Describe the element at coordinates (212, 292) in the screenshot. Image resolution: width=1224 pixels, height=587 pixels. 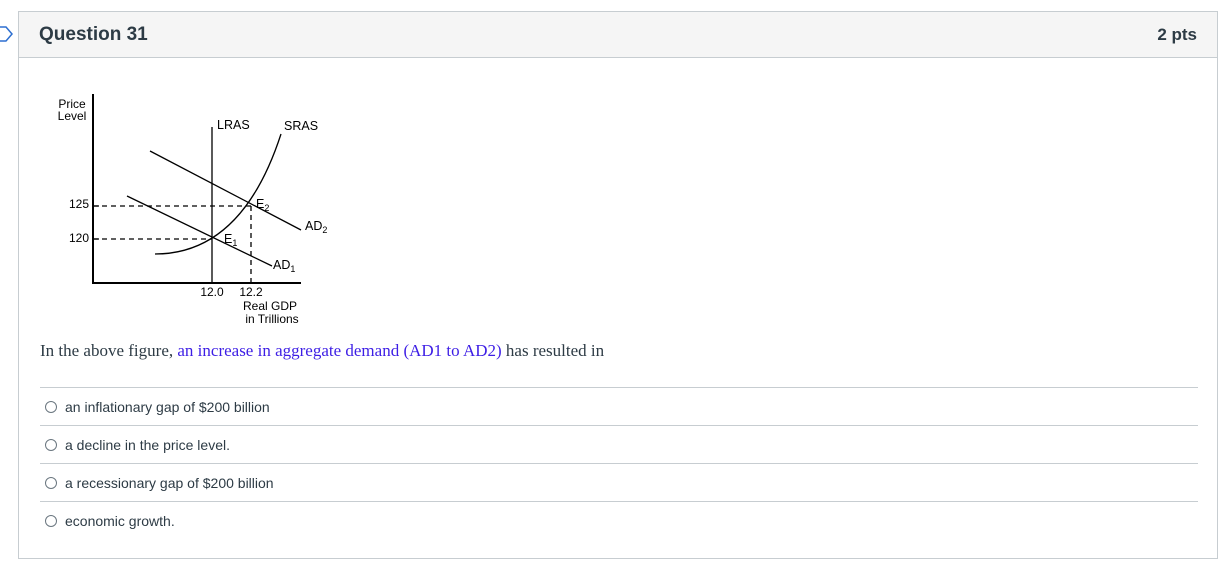
I see `gdp-12-0-label: 12.0` at that location.